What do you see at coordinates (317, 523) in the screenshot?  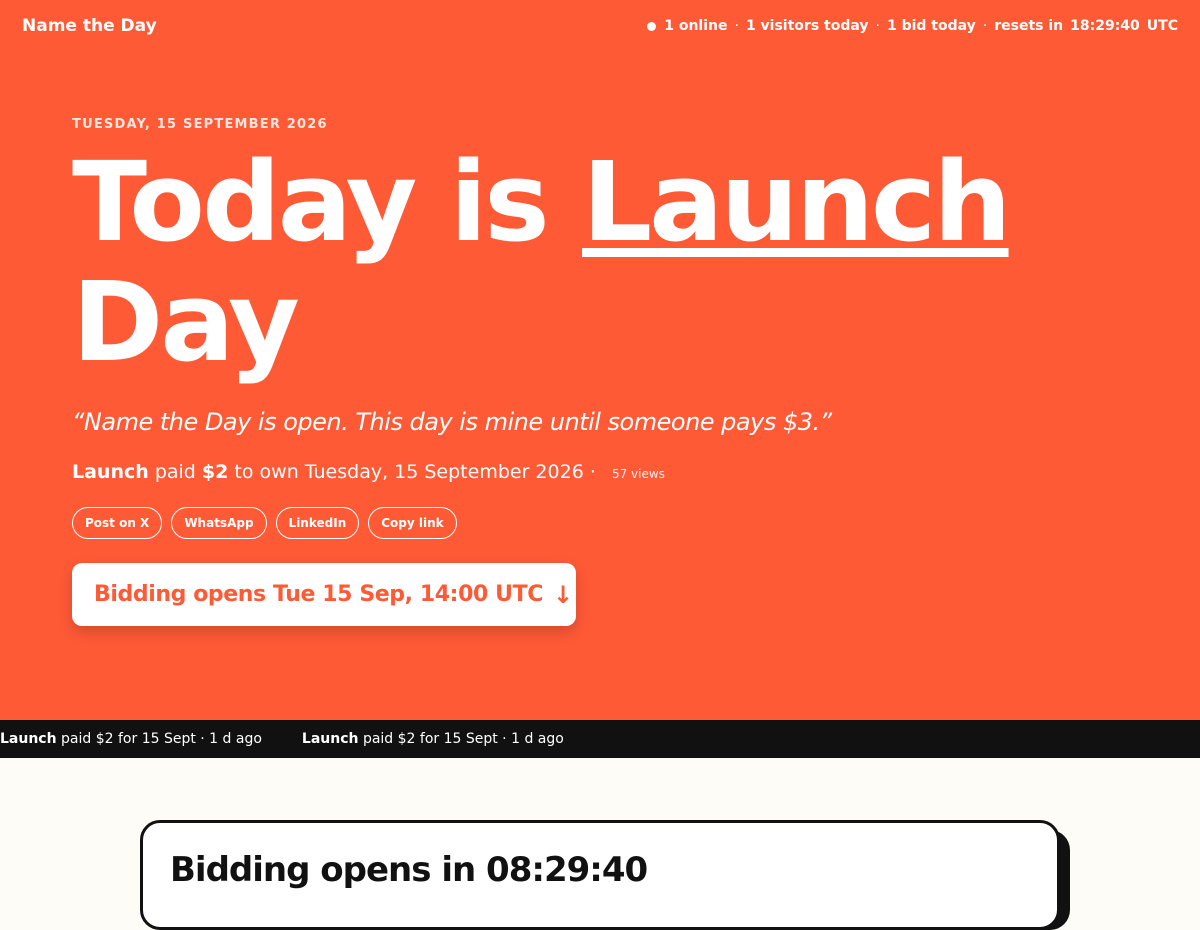 I see `share-linkedin-button: LinkedIn` at bounding box center [317, 523].